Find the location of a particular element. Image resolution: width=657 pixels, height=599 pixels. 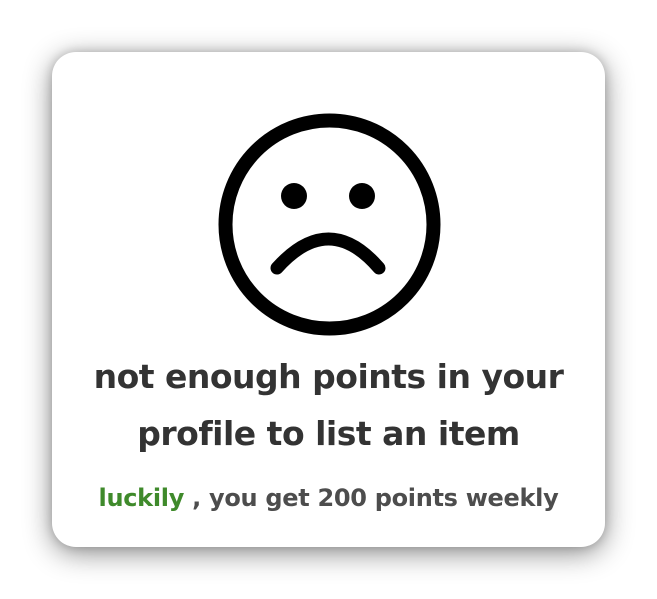

sad-face-icon is located at coordinates (329, 224).